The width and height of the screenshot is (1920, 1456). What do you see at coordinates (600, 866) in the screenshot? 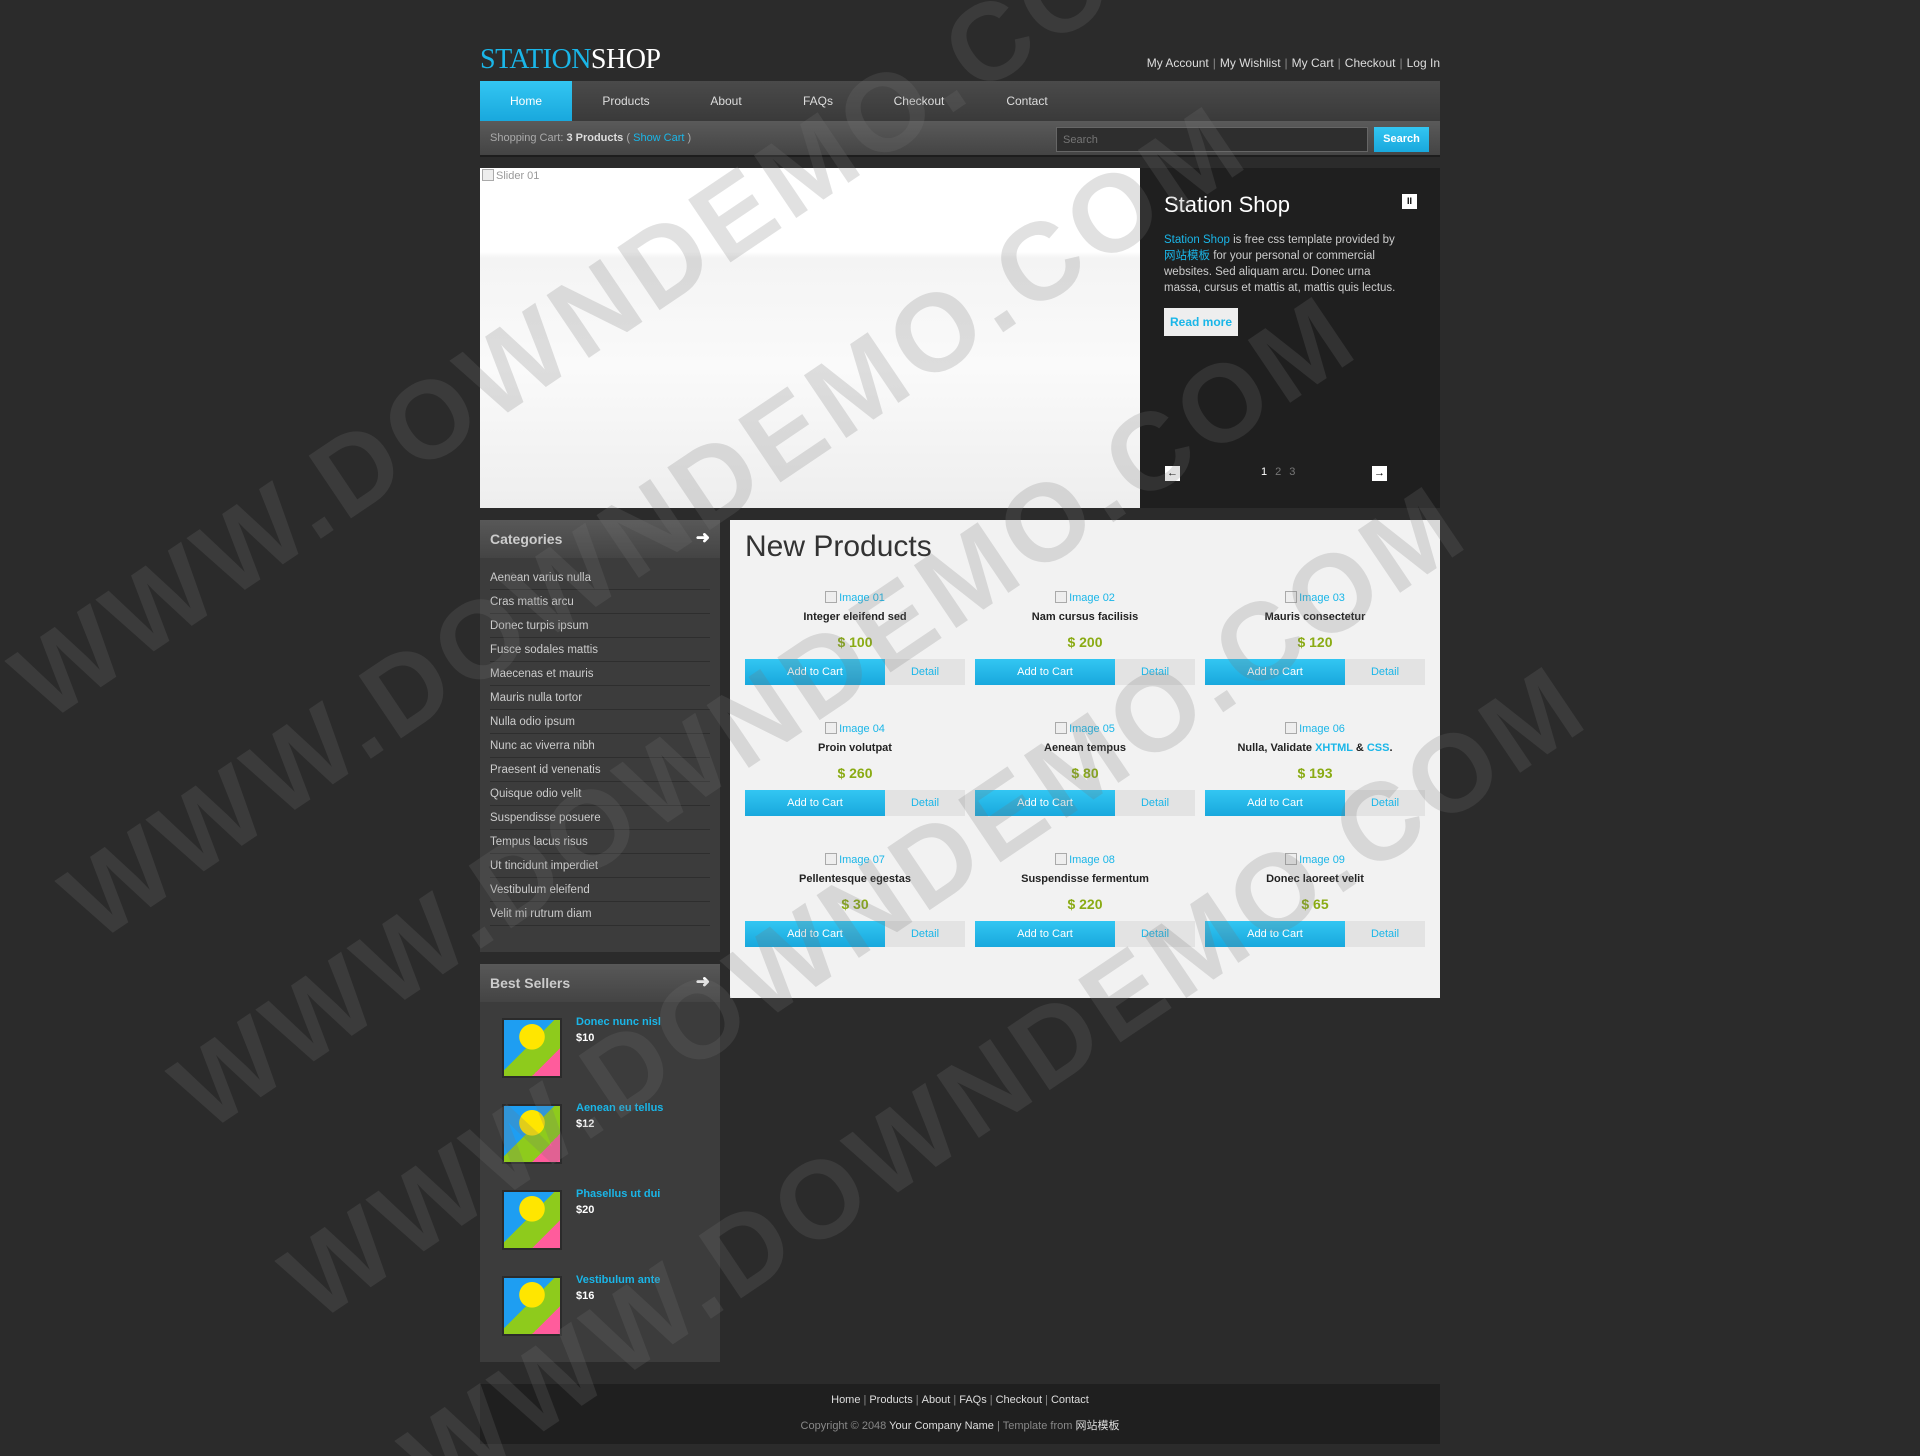
I see `category-item: Ut tincidunt imperdiet` at bounding box center [600, 866].